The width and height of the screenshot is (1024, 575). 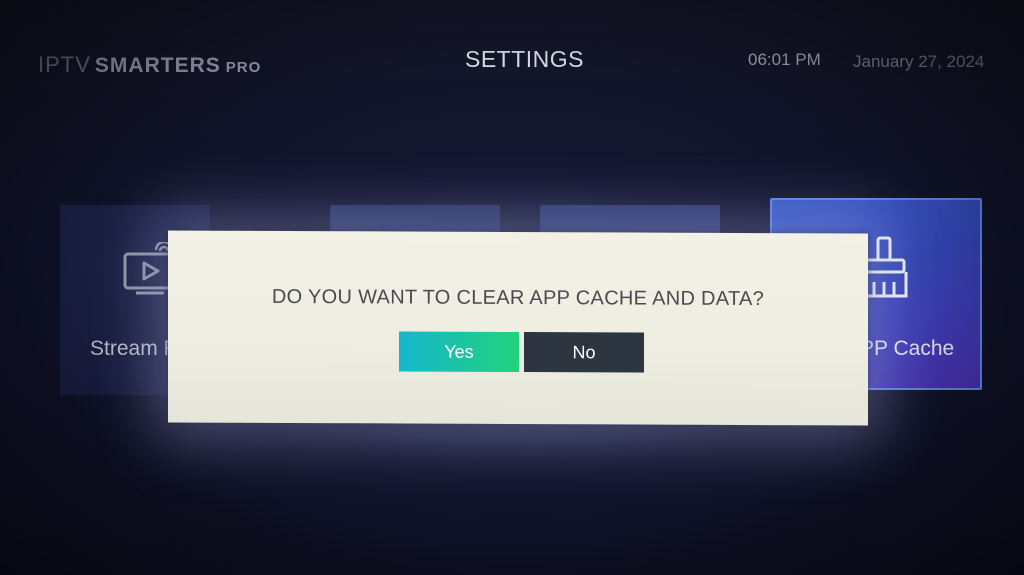 I want to click on logo-smarters: SMARTERS, so click(x=157, y=65).